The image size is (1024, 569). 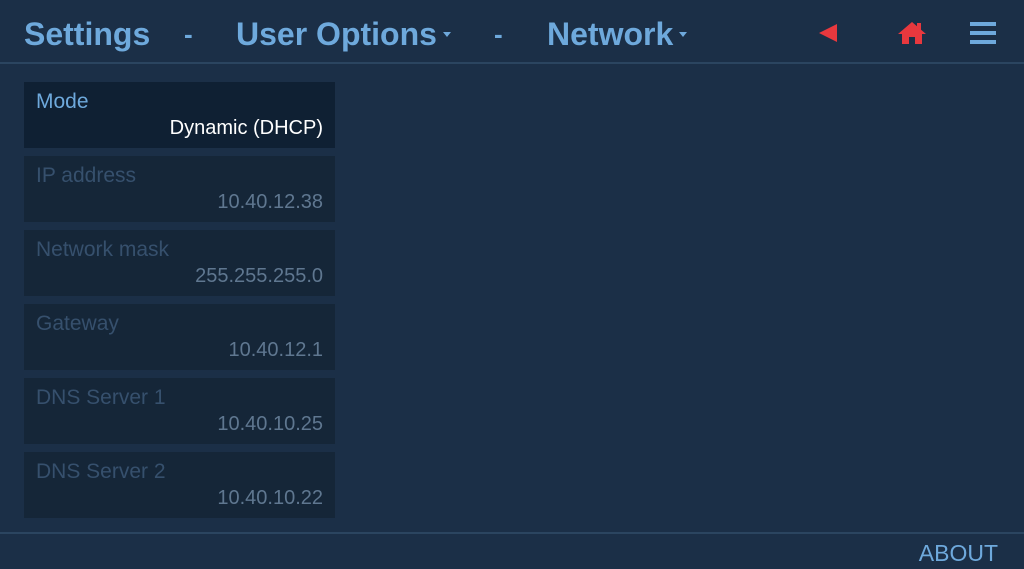 I want to click on field-value: 255.255.255.0, so click(x=259, y=276).